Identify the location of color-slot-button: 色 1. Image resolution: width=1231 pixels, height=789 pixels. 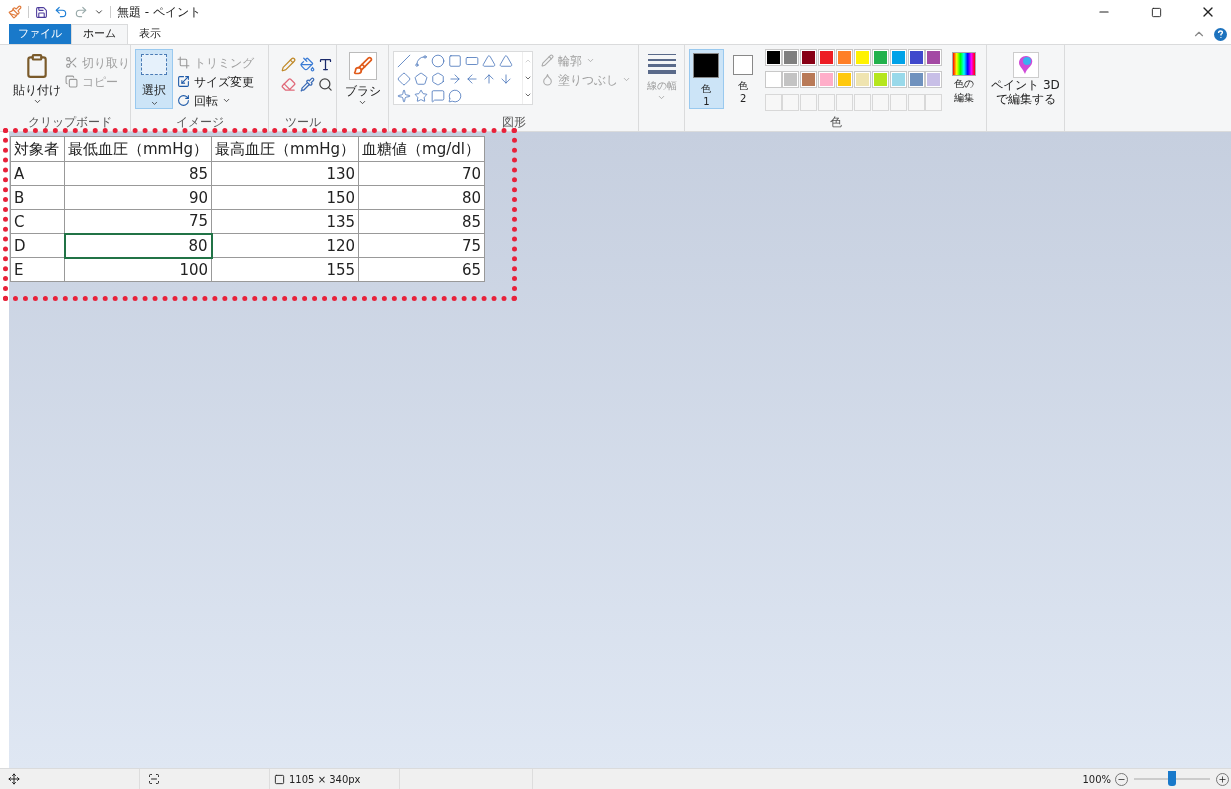
(706, 79).